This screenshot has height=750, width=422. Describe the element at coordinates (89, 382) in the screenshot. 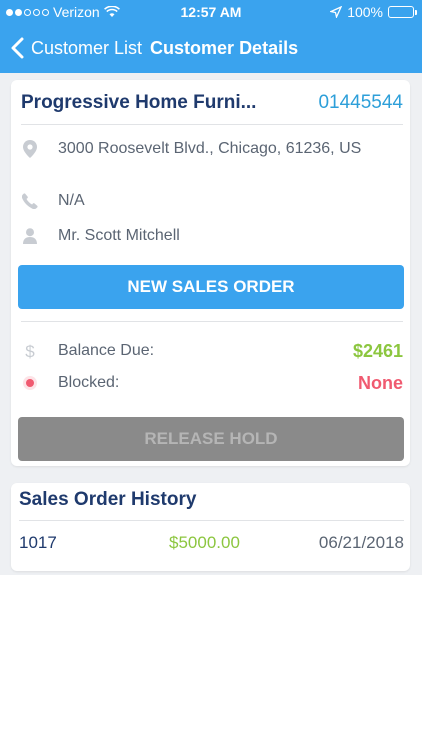

I see `blocked-label: Blocked:` at that location.